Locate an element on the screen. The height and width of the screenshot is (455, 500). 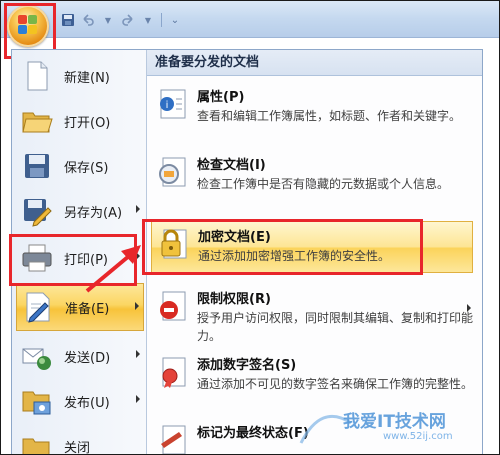
watermark: 我爱IT技术网 www.52ij.com is located at coordinates (395, 423).